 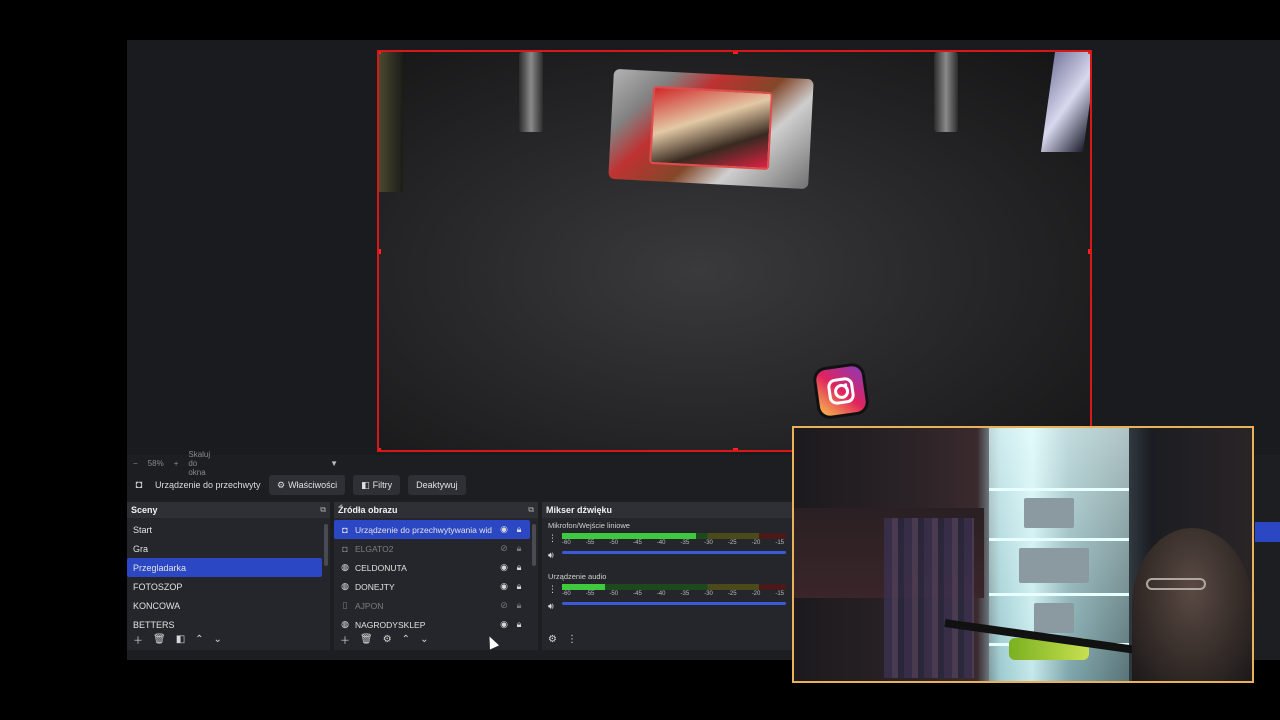 What do you see at coordinates (141, 548) in the screenshot?
I see `scene-label: Gra` at bounding box center [141, 548].